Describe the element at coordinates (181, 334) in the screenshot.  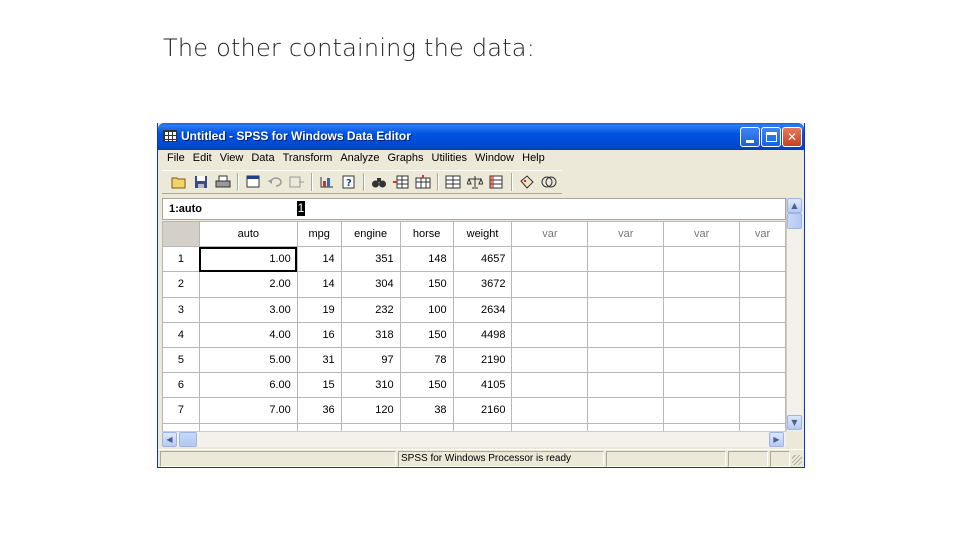
I see `row-number: 4` at that location.